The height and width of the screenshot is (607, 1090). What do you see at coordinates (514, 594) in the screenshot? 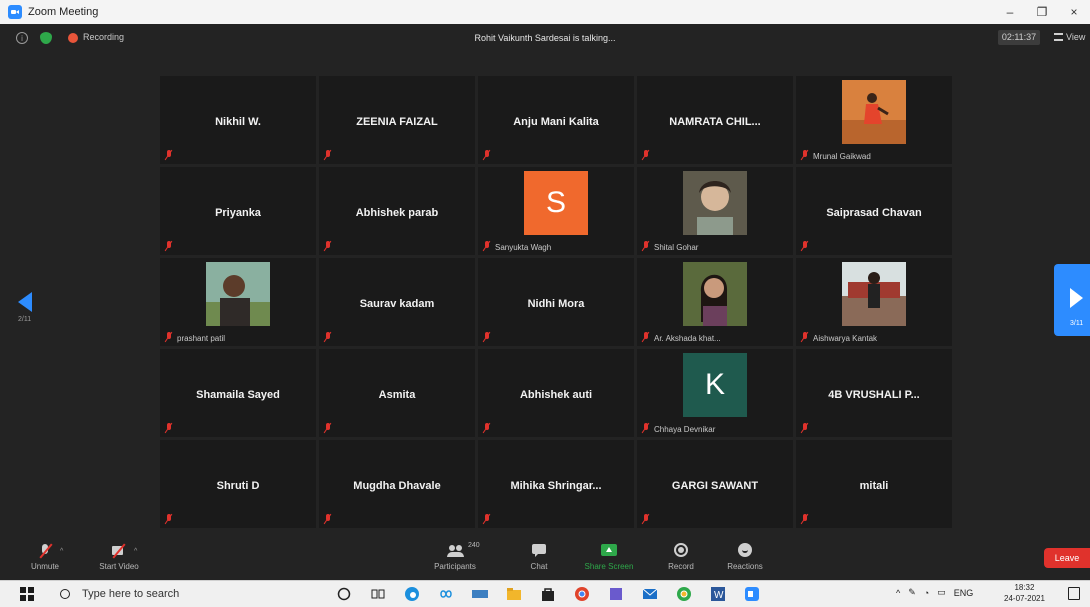
I see `file-explorer-icon` at bounding box center [514, 594].